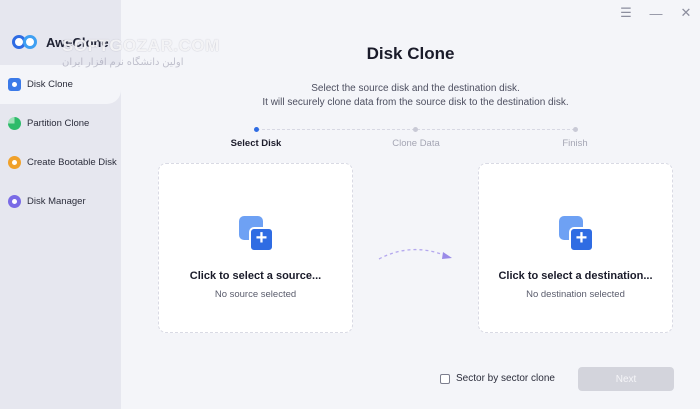 Image resolution: width=700 pixels, height=409 pixels. What do you see at coordinates (14, 162) in the screenshot?
I see `bootable-disk-icon` at bounding box center [14, 162].